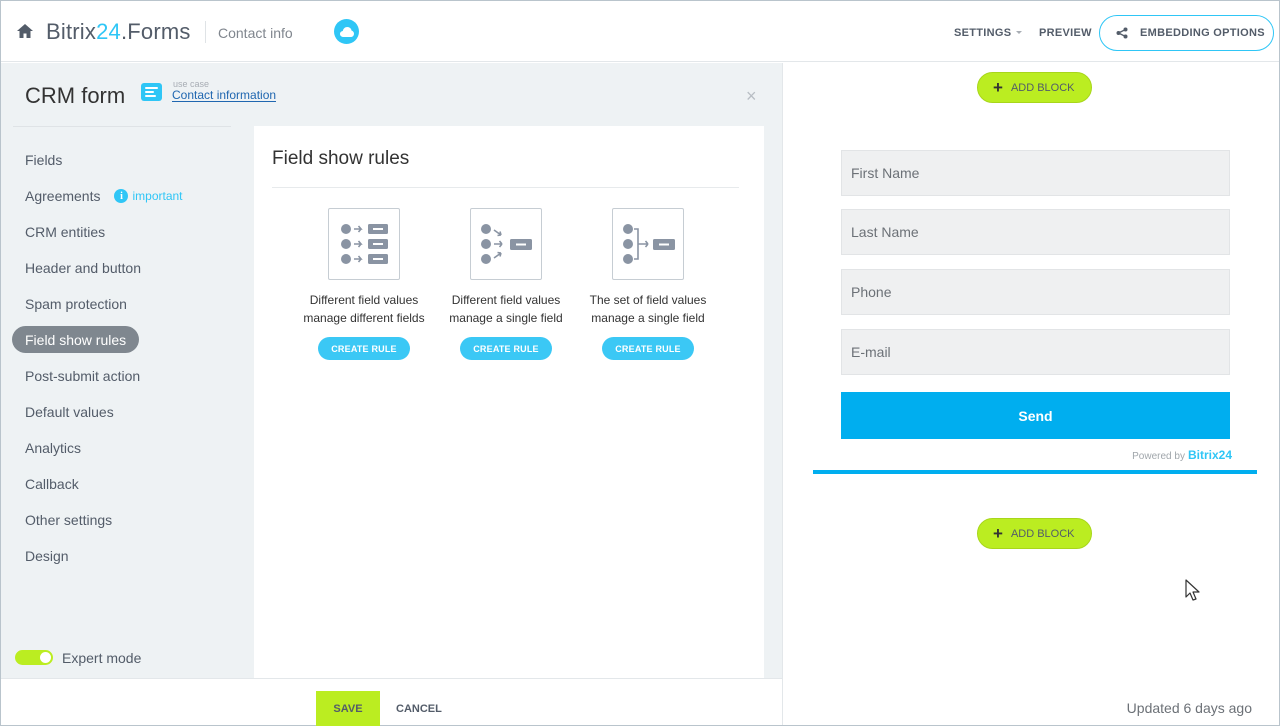 The height and width of the screenshot is (726, 1280). I want to click on expert-mode-label: Expert mode, so click(102, 658).